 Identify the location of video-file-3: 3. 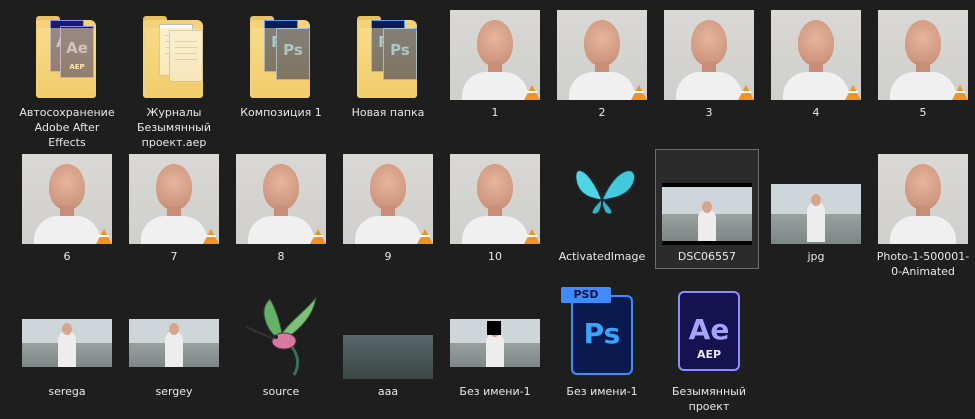
(709, 63).